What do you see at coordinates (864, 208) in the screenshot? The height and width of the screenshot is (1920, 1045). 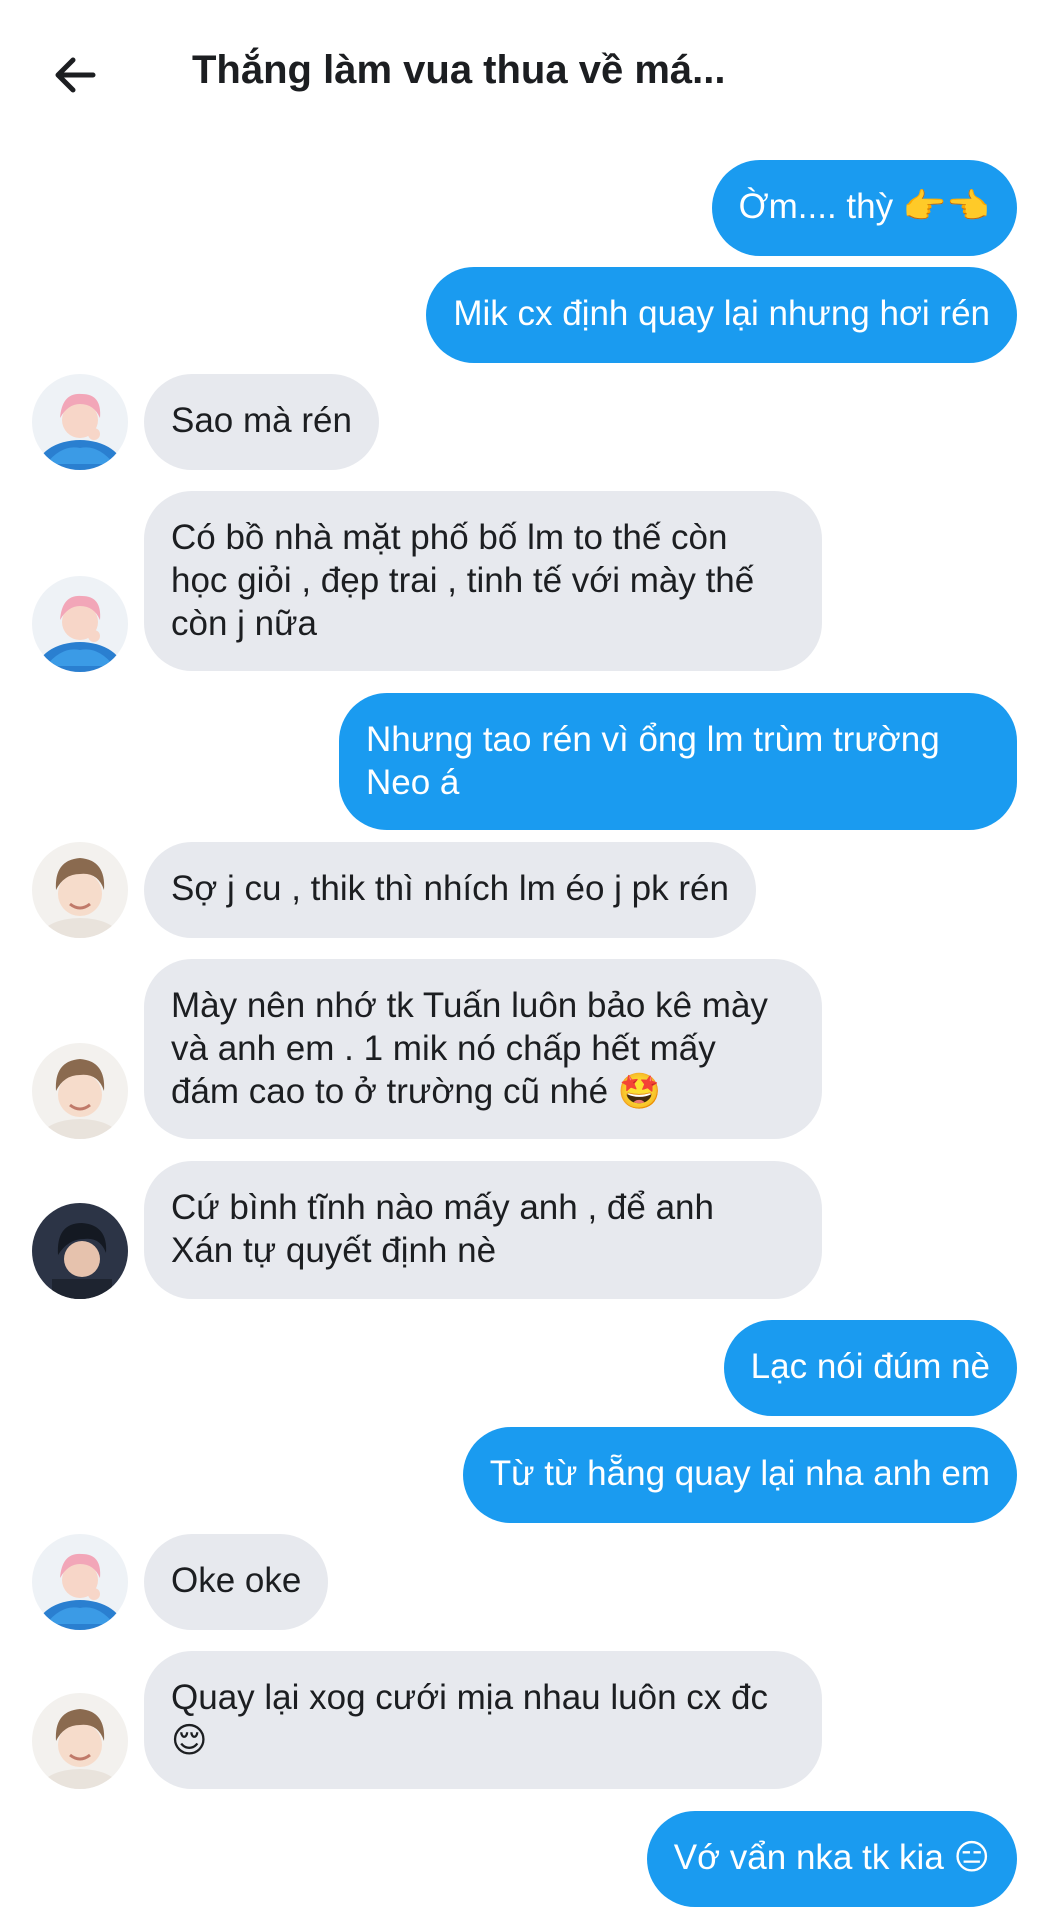 I see `message-outgoing: Ờm.... thỳ 👉👈` at bounding box center [864, 208].